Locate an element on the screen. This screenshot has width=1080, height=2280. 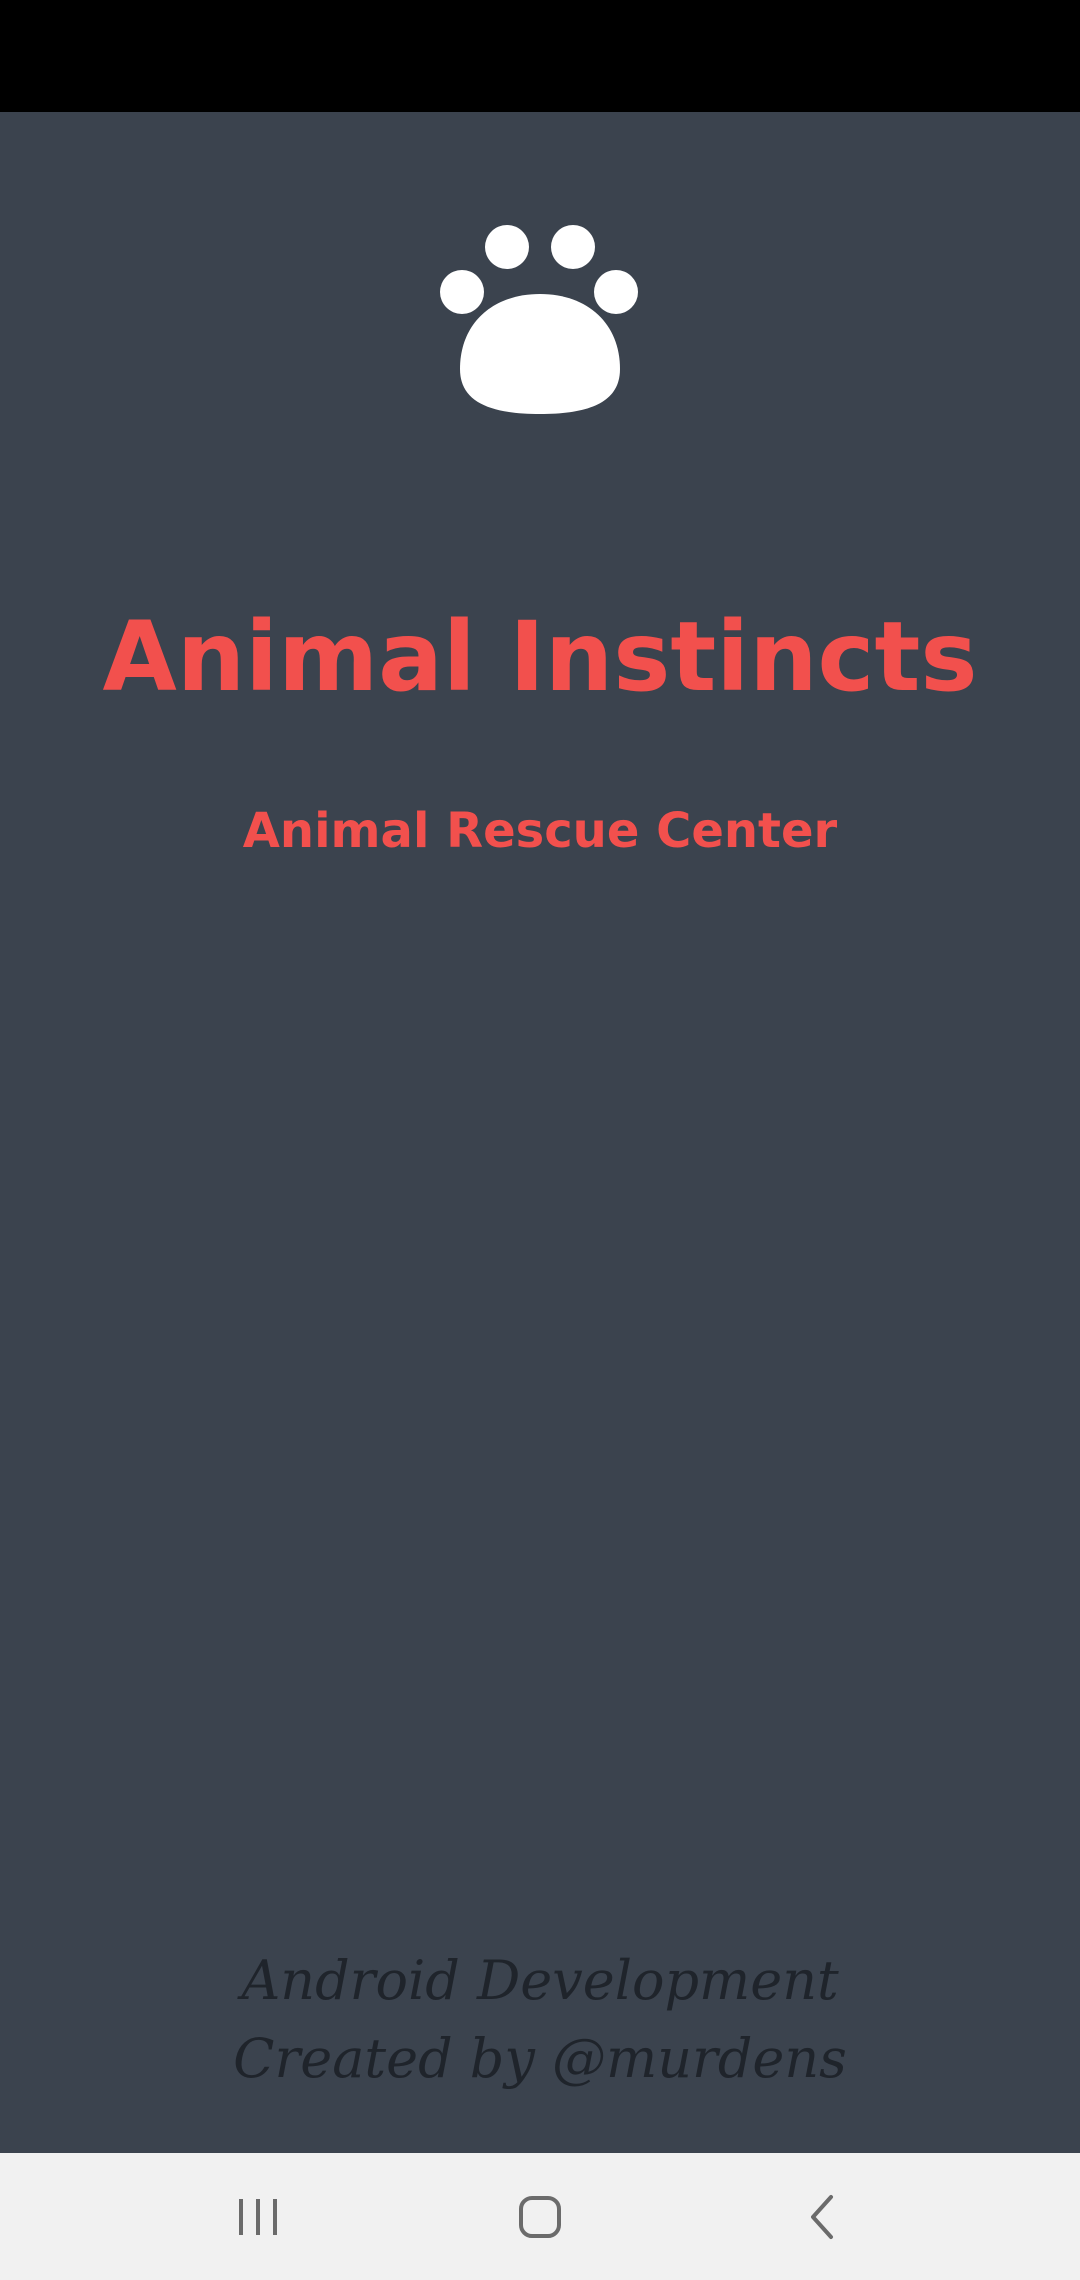
recents-icon is located at coordinates (258, 2216).